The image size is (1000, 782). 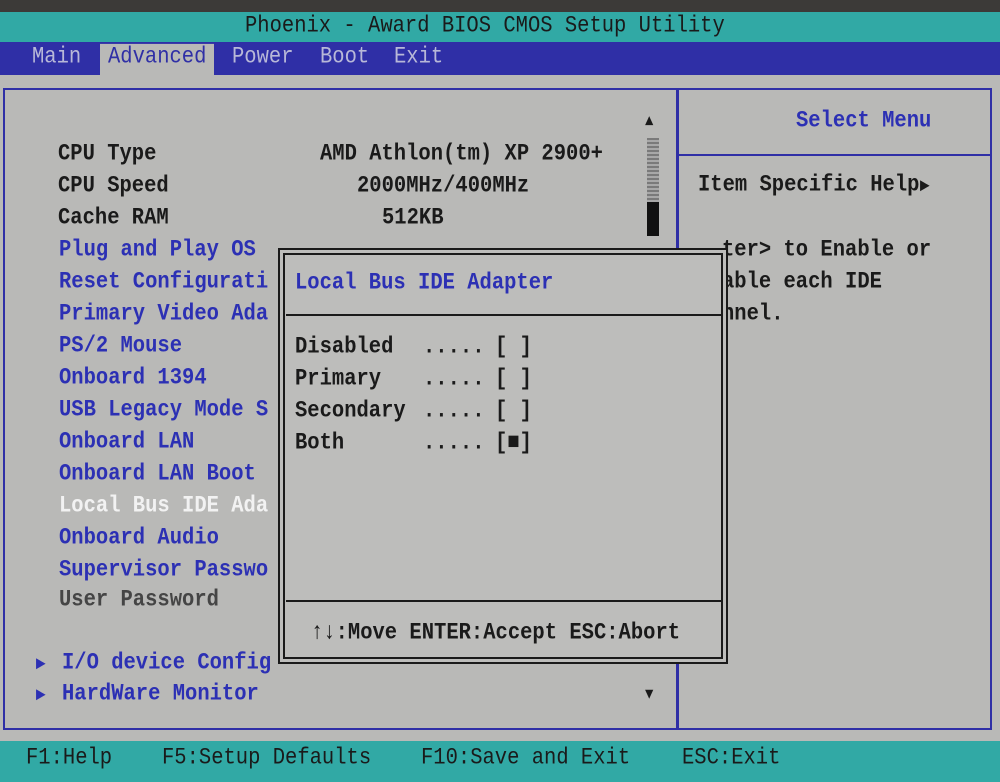 I want to click on help-line-2: able each IDE, so click(x=802, y=282).